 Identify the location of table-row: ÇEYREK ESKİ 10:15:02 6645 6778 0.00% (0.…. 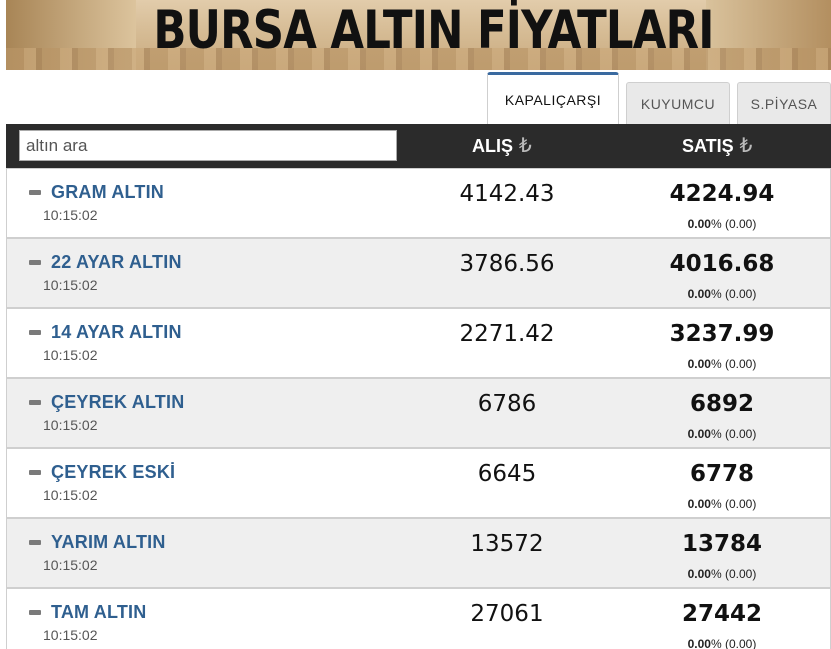
(418, 483).